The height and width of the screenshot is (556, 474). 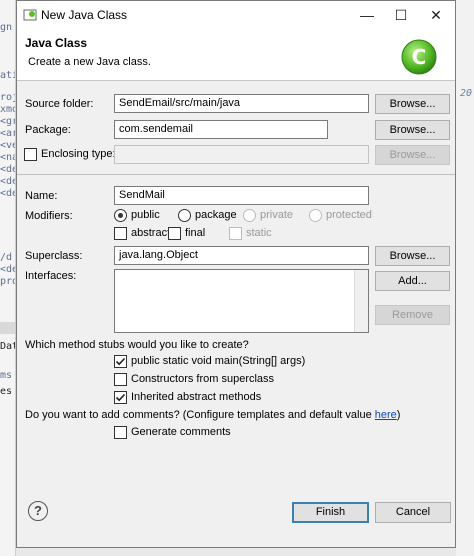 What do you see at coordinates (7, 75) in the screenshot?
I see `bg-code-fragment: ati` at bounding box center [7, 75].